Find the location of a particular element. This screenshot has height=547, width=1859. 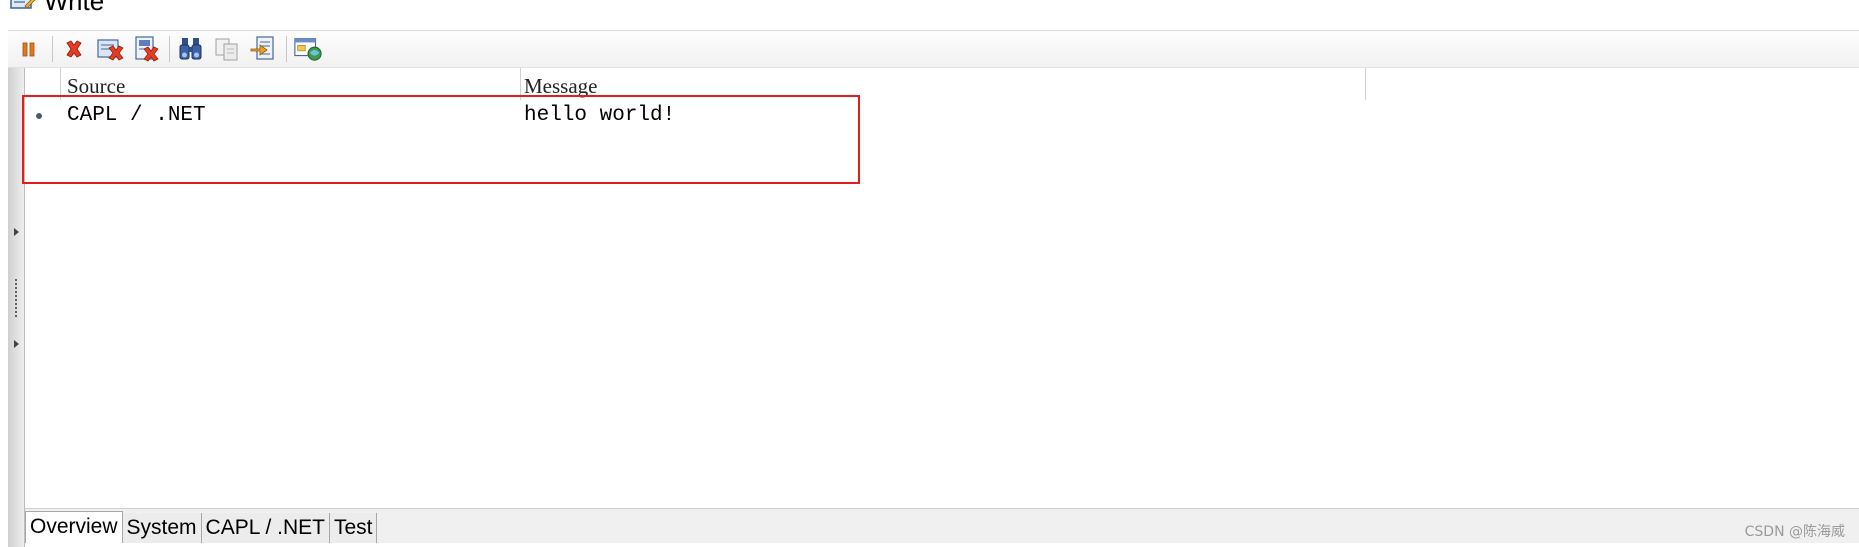

splitter-handle is located at coordinates (16, 307).